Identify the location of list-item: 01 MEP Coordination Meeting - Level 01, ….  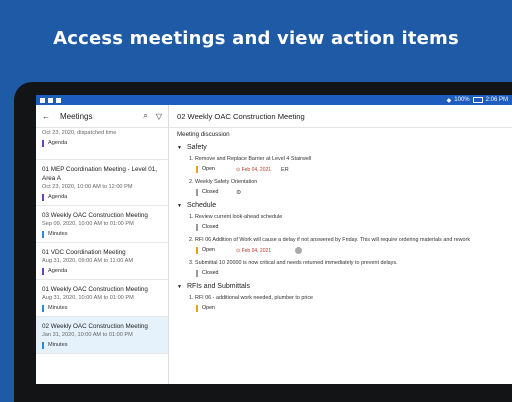
(102, 183).